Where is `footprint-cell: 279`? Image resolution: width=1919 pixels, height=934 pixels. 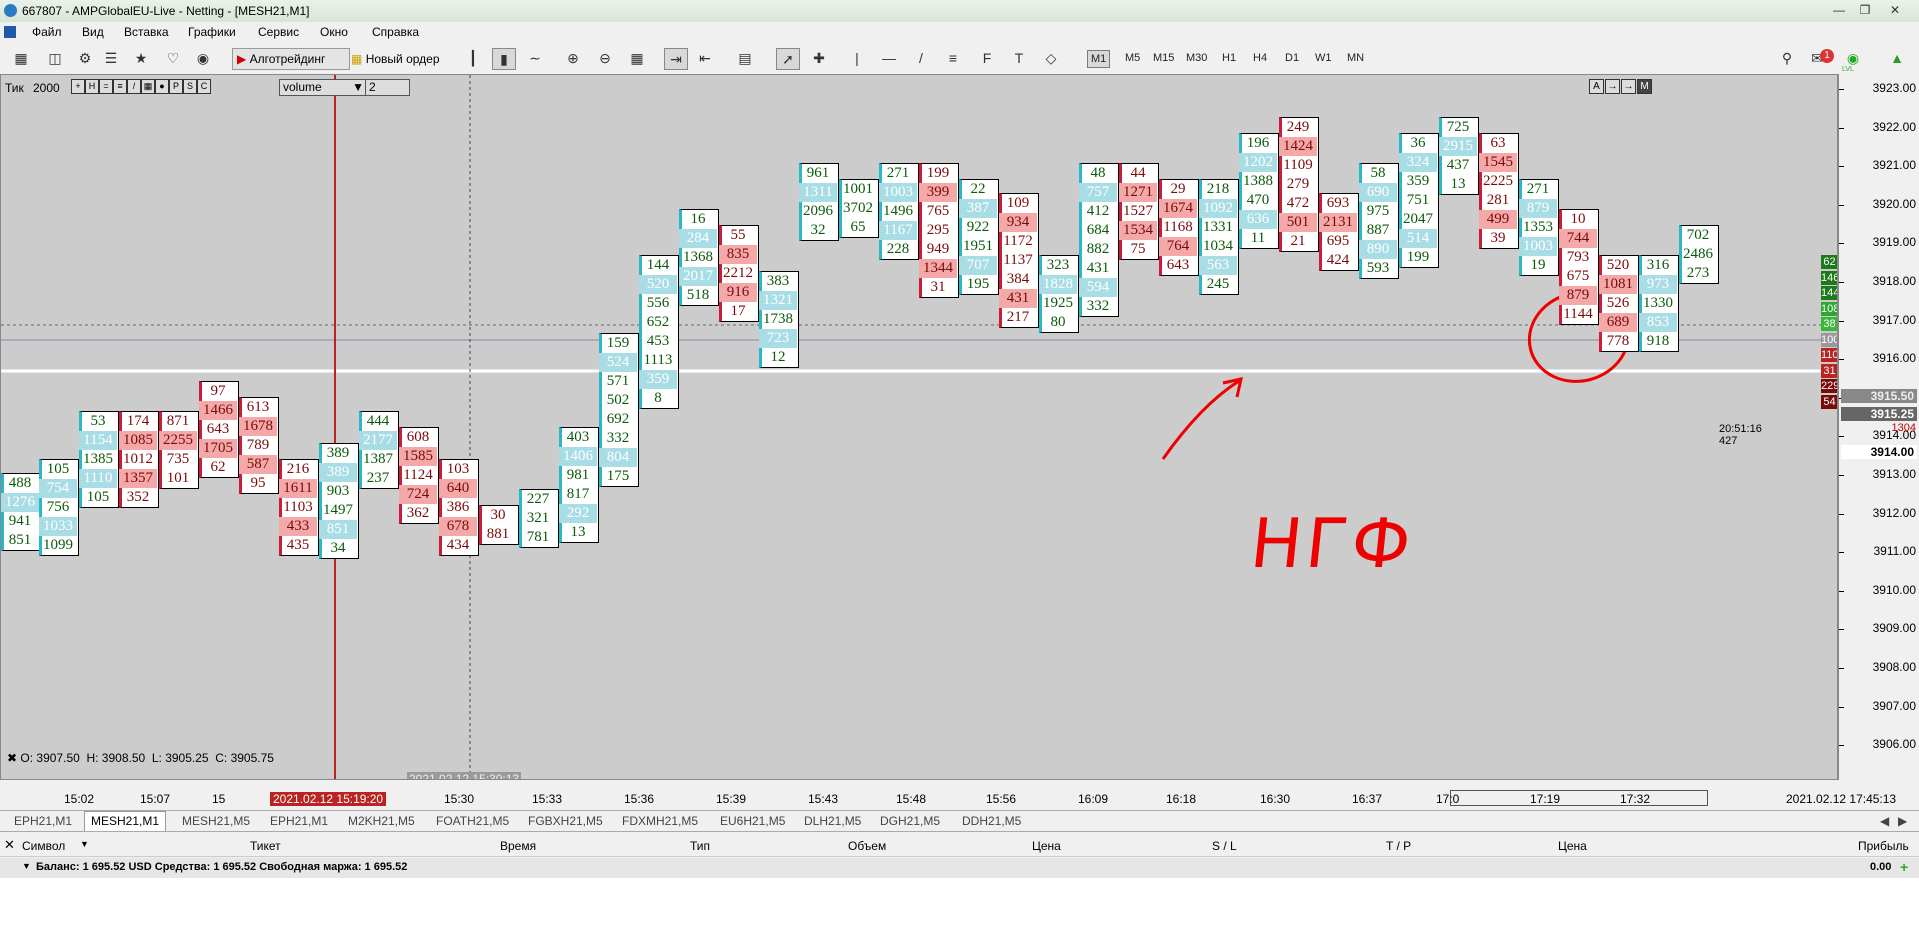 footprint-cell: 279 is located at coordinates (1298, 184).